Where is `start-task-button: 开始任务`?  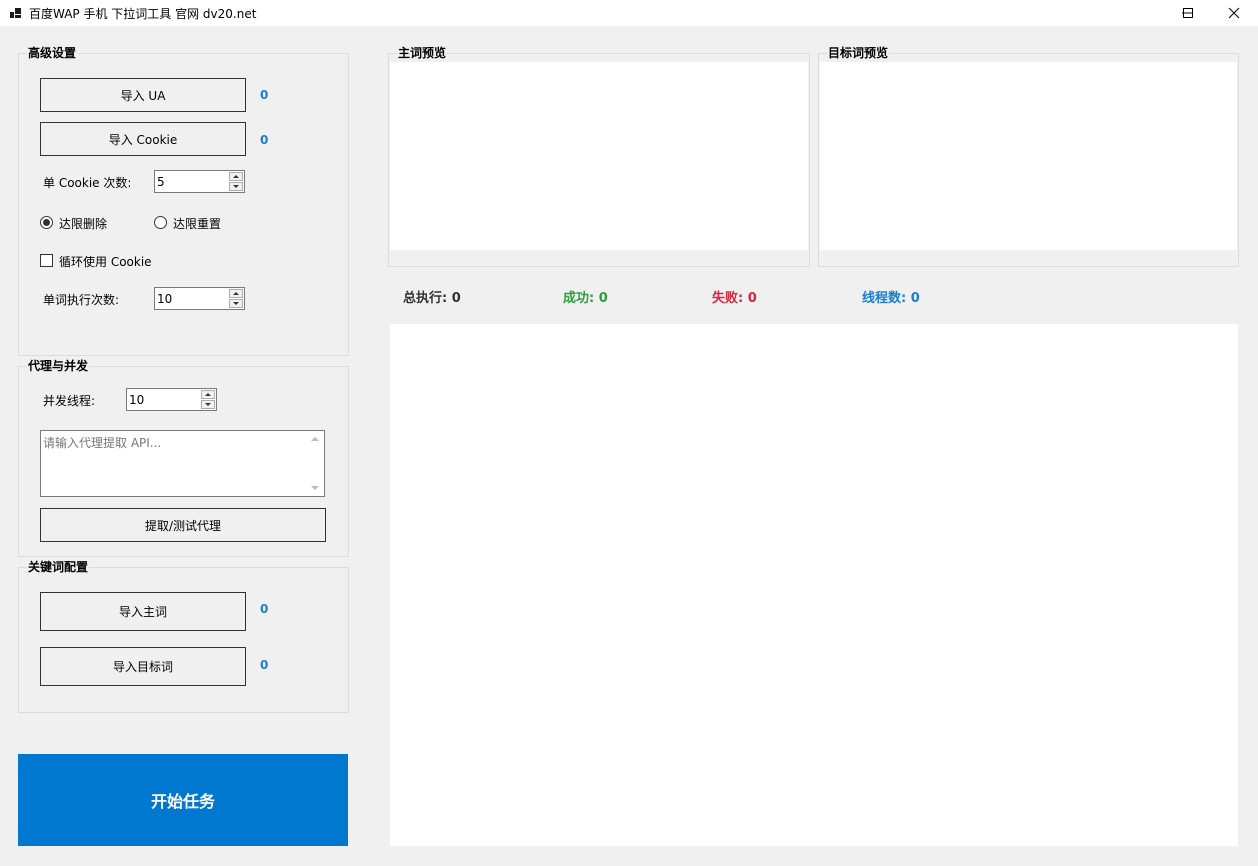 start-task-button: 开始任务 is located at coordinates (183, 800).